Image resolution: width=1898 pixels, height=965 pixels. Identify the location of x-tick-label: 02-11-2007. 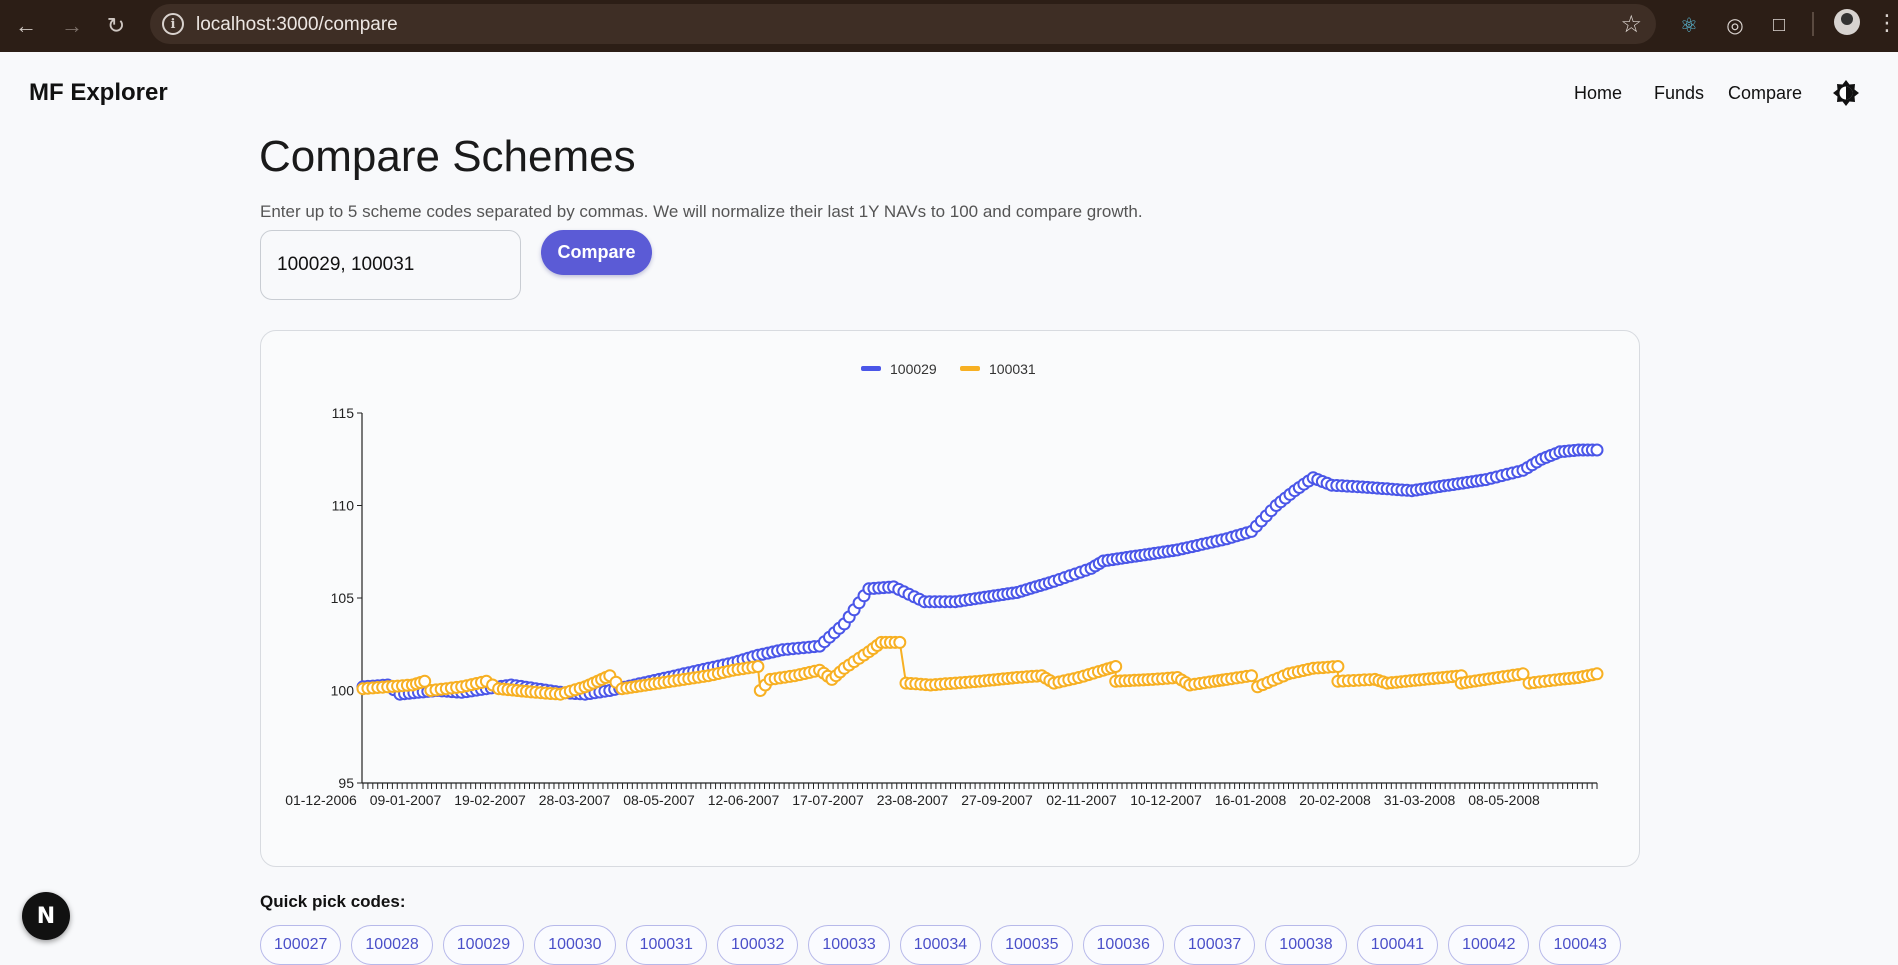
(1081, 800).